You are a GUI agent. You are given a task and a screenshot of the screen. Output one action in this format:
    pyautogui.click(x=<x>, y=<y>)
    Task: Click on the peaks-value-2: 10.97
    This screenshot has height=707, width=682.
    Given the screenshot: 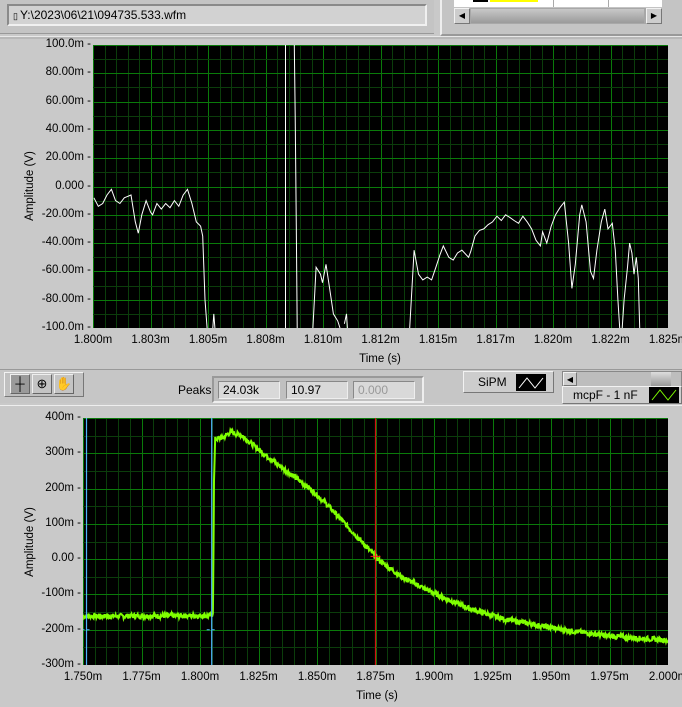 What is the action you would take?
    pyautogui.click(x=317, y=390)
    